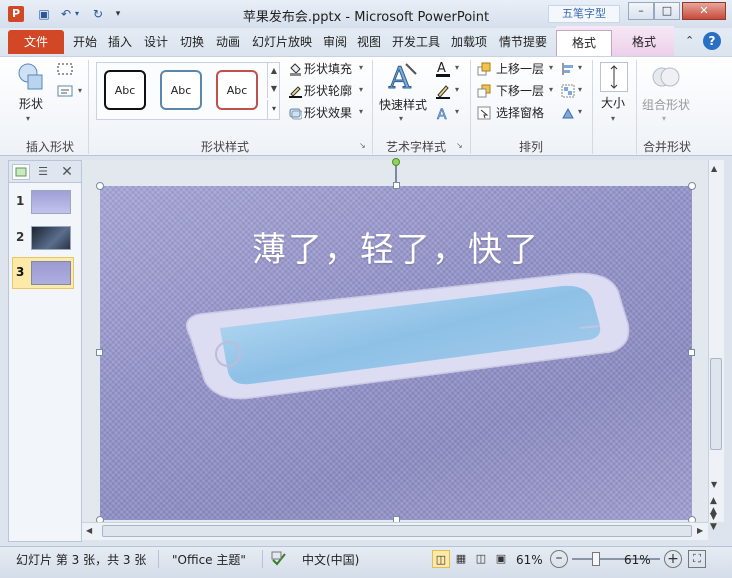 The height and width of the screenshot is (578, 732). I want to click on close-pane-icon: ✕, so click(67, 172).